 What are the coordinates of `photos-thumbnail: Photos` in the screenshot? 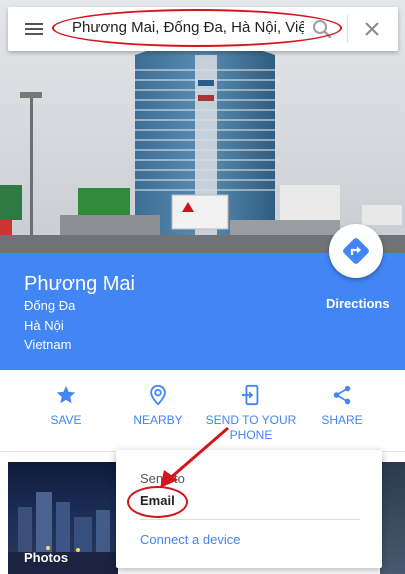 It's located at (63, 518).